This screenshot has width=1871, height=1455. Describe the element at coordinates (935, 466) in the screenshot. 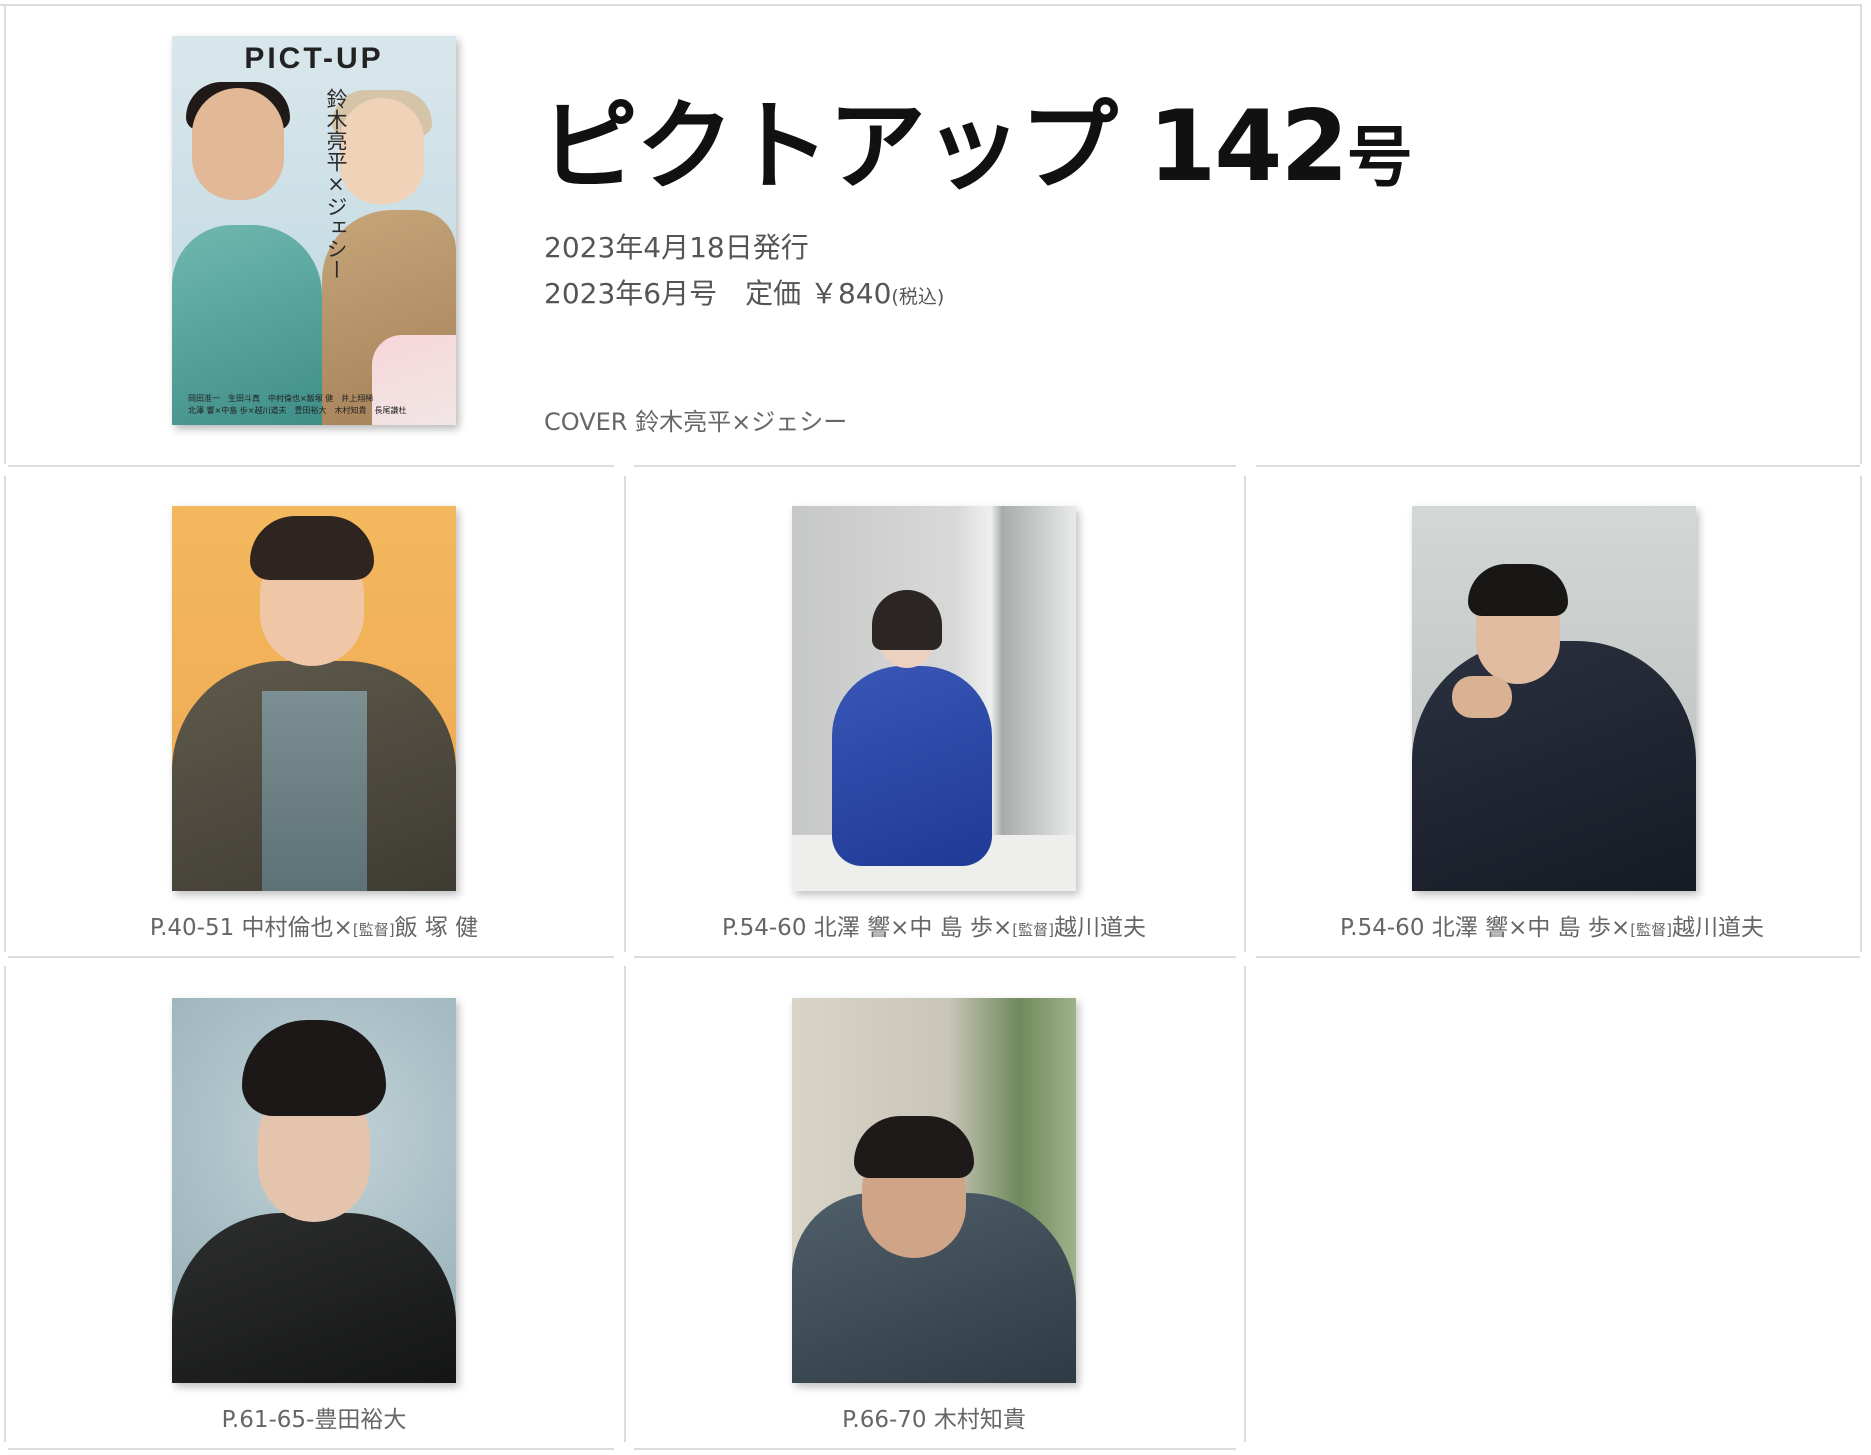

I see `row1-divider-b` at that location.